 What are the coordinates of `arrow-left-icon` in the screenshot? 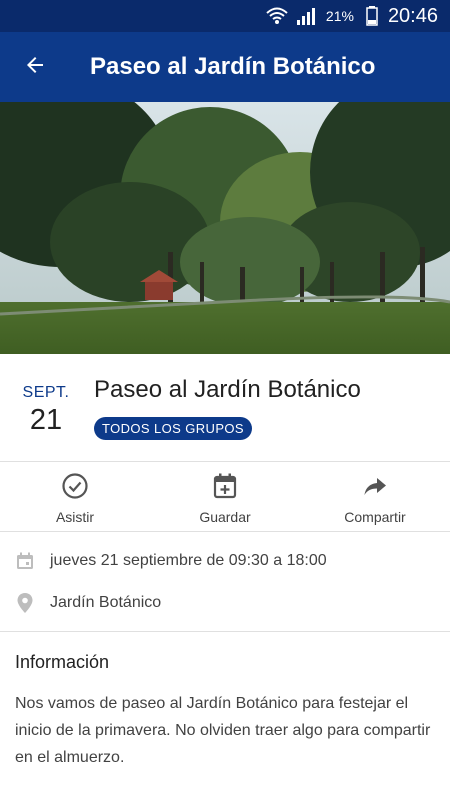 It's located at (35, 67).